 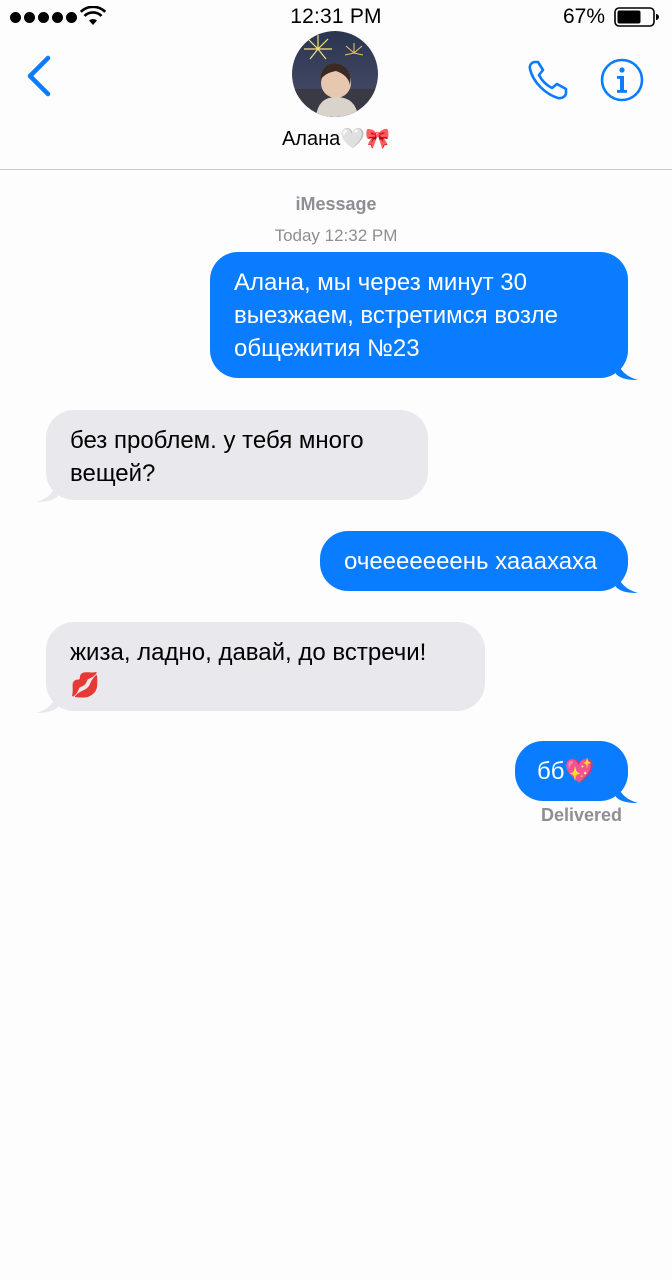 What do you see at coordinates (265, 666) in the screenshot?
I see `incoming-message-bubble: жиза, ладно, давай, до встречи! 💋` at bounding box center [265, 666].